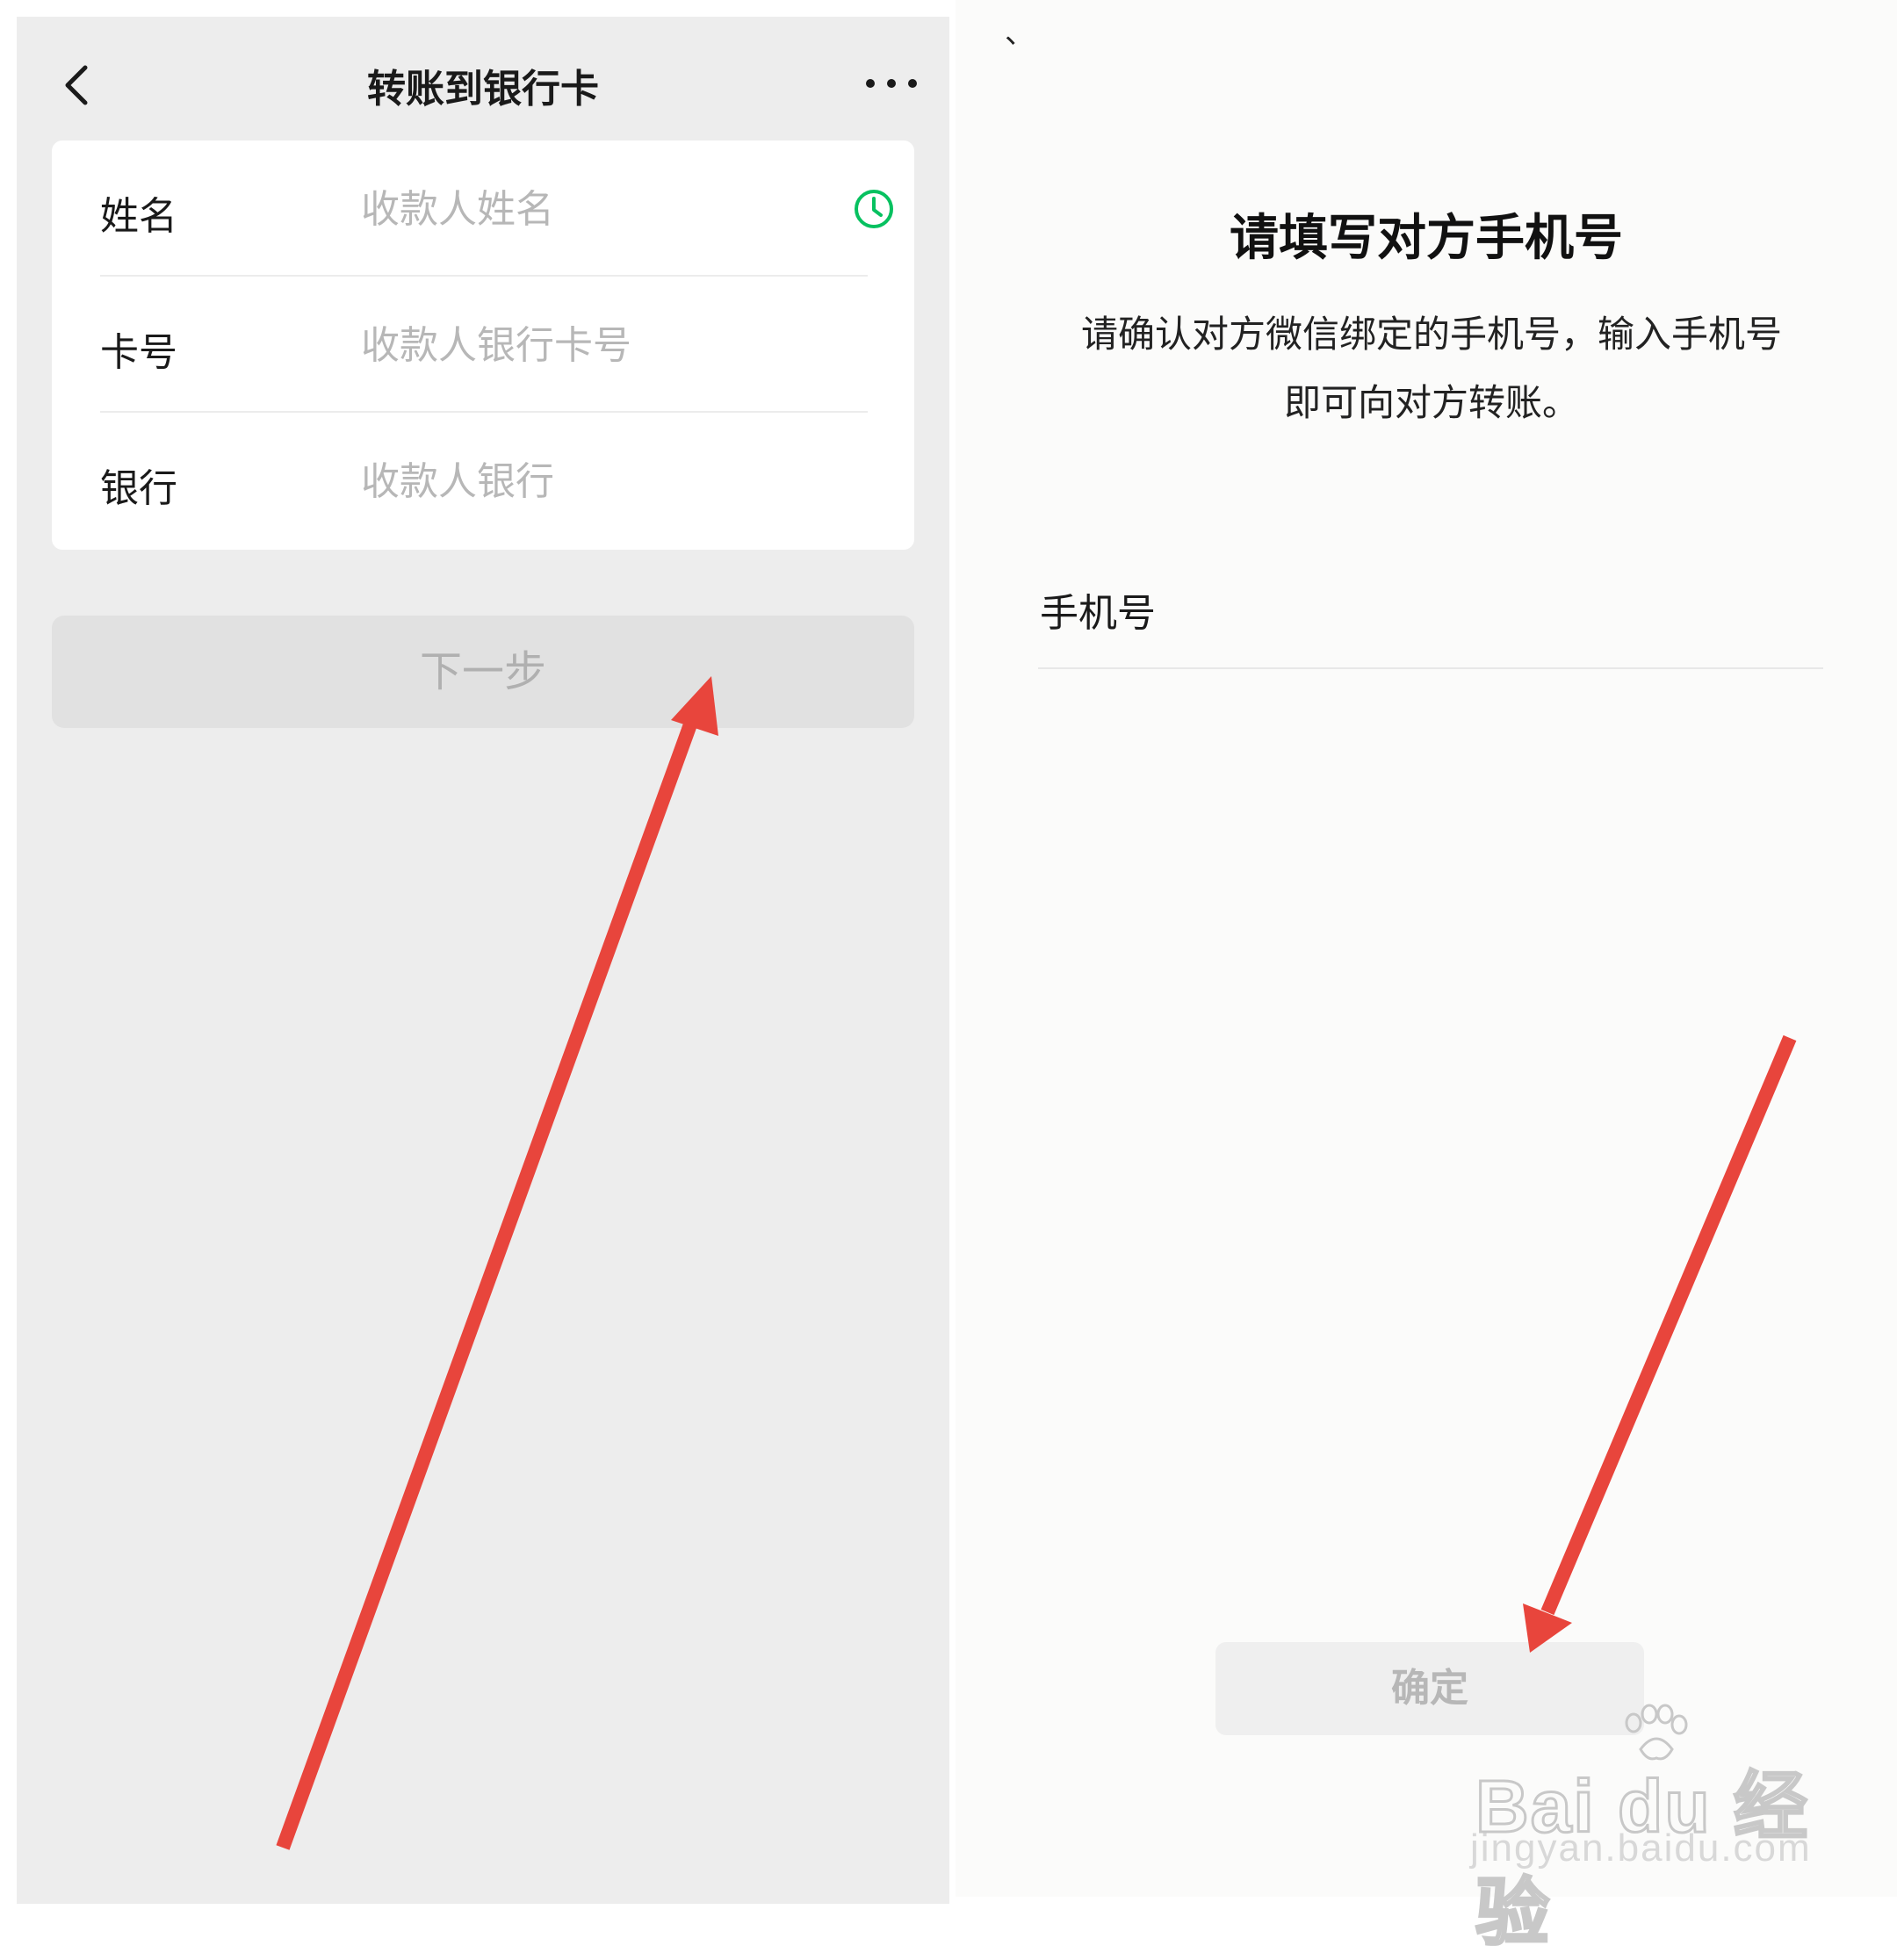 This screenshot has width=1897, height=1960. What do you see at coordinates (891, 84) in the screenshot?
I see `more-dots-icon` at bounding box center [891, 84].